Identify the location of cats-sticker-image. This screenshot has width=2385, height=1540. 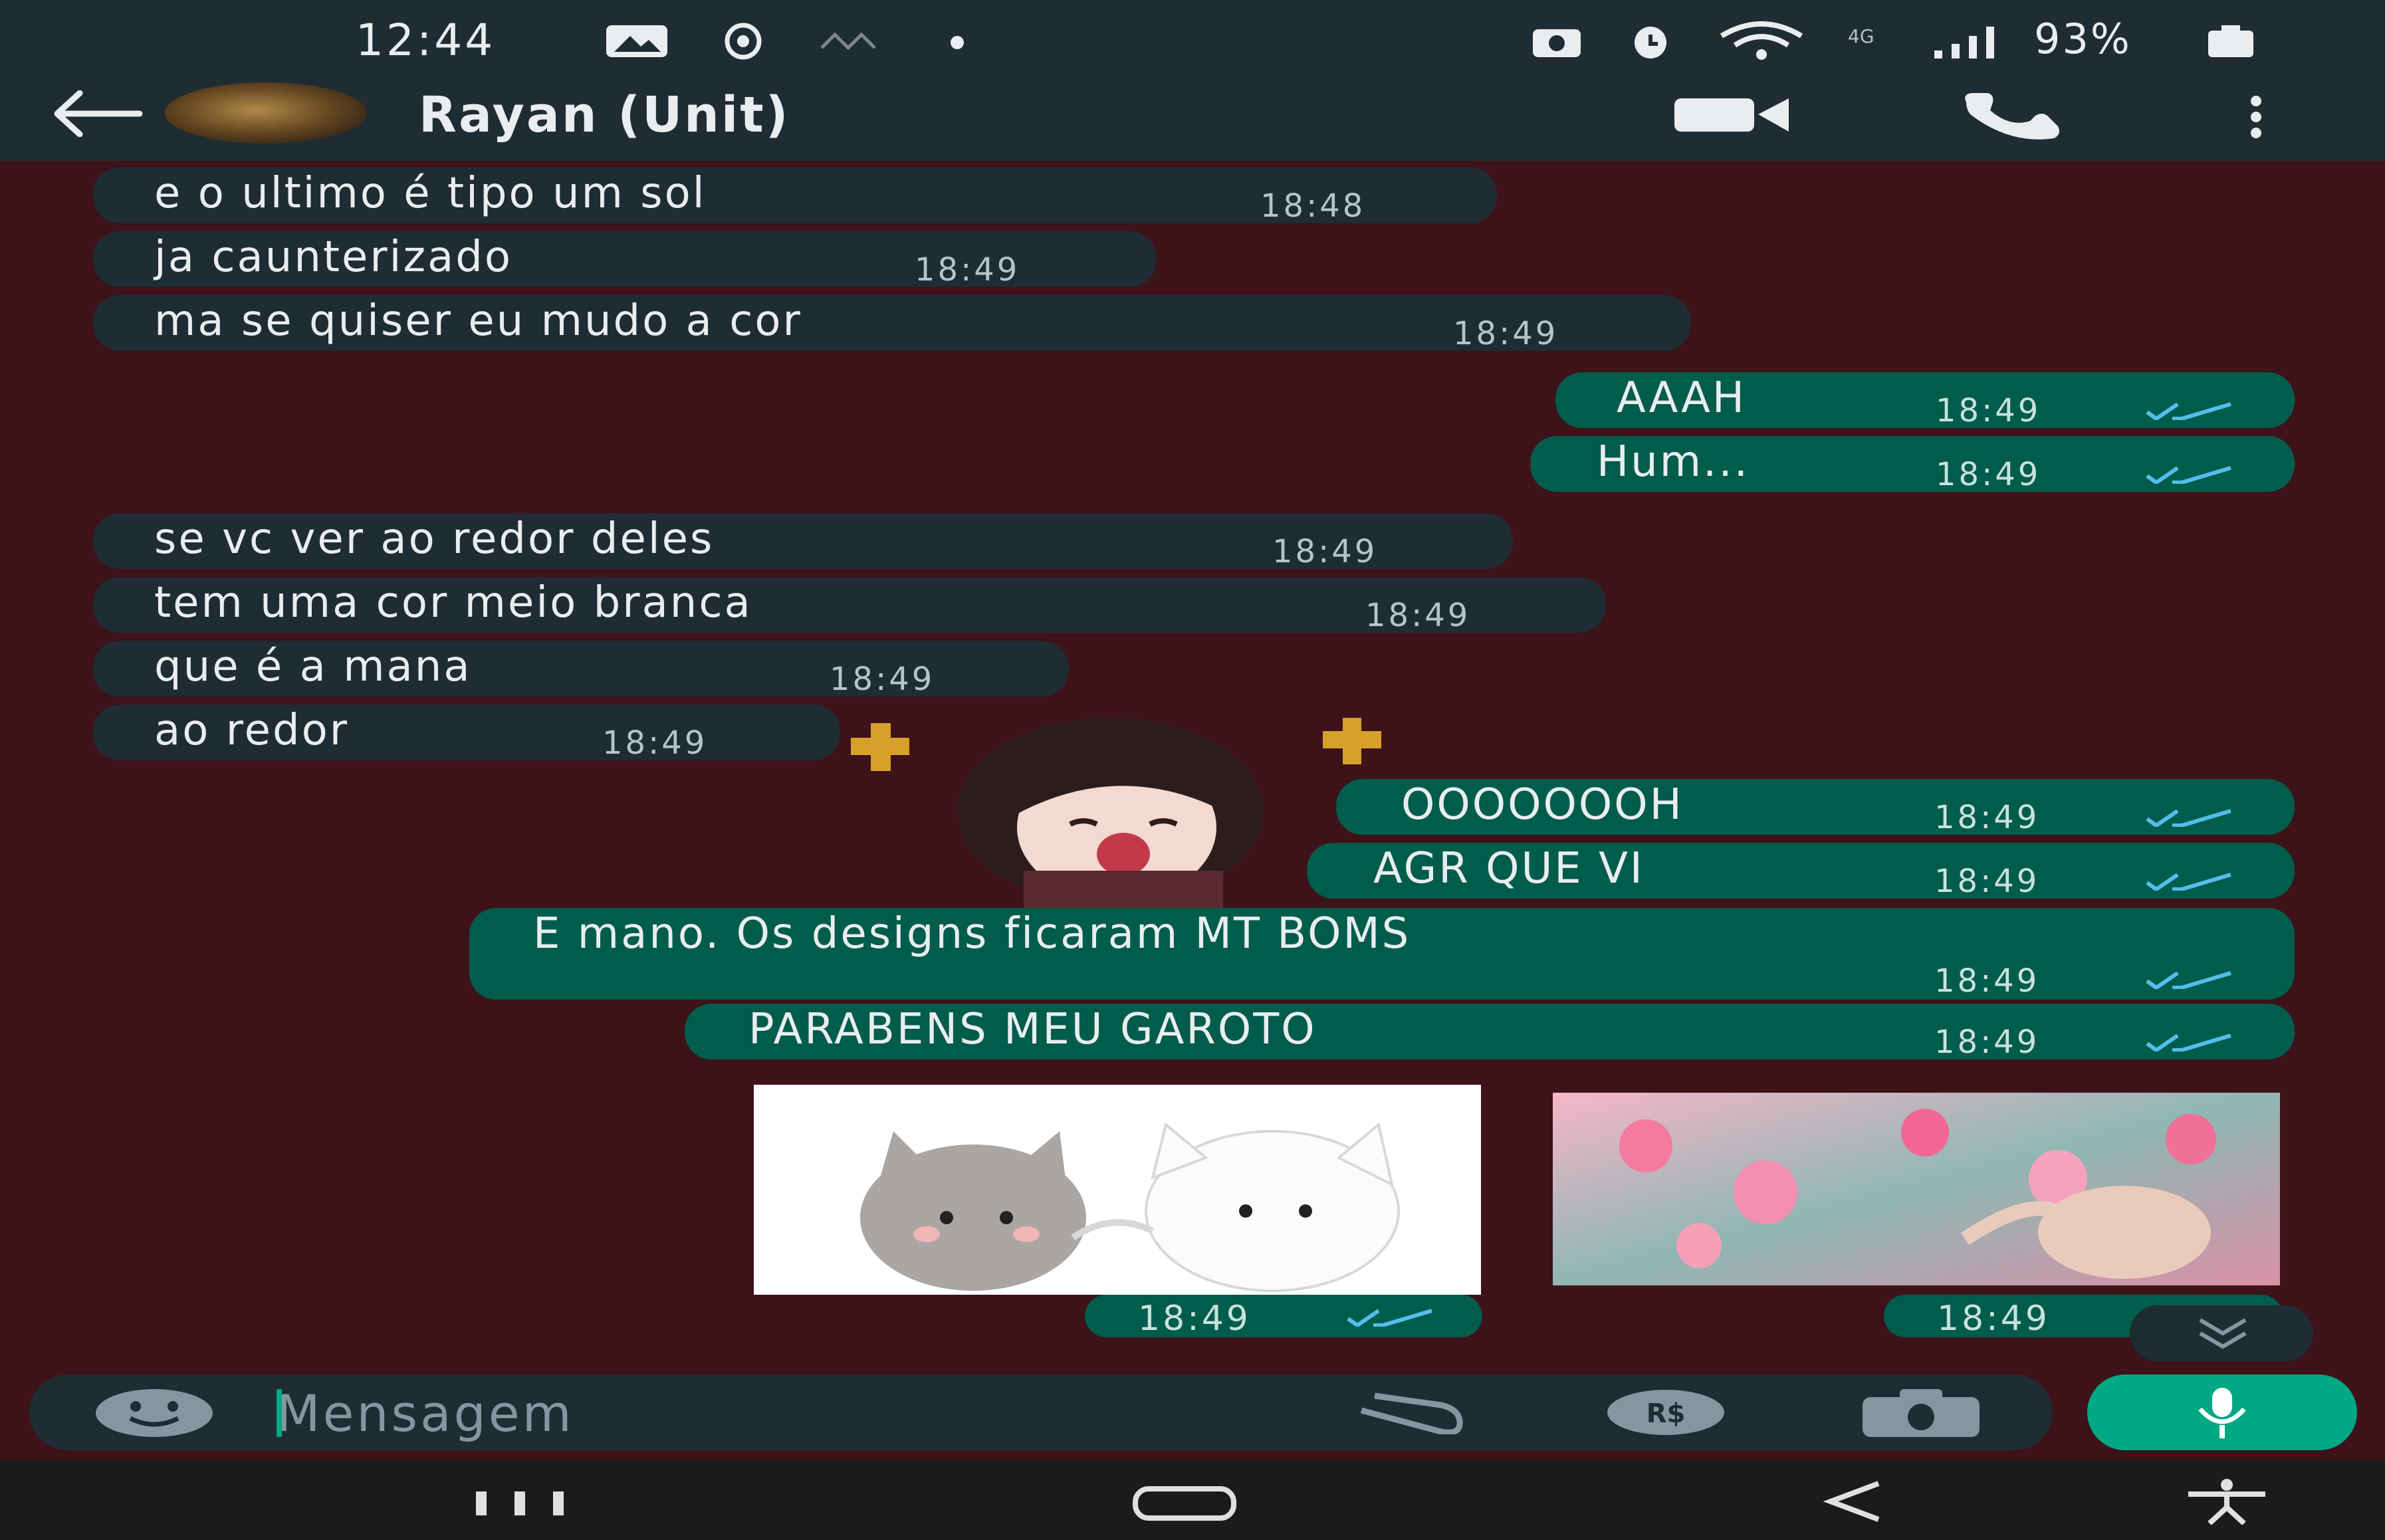
(1117, 1190).